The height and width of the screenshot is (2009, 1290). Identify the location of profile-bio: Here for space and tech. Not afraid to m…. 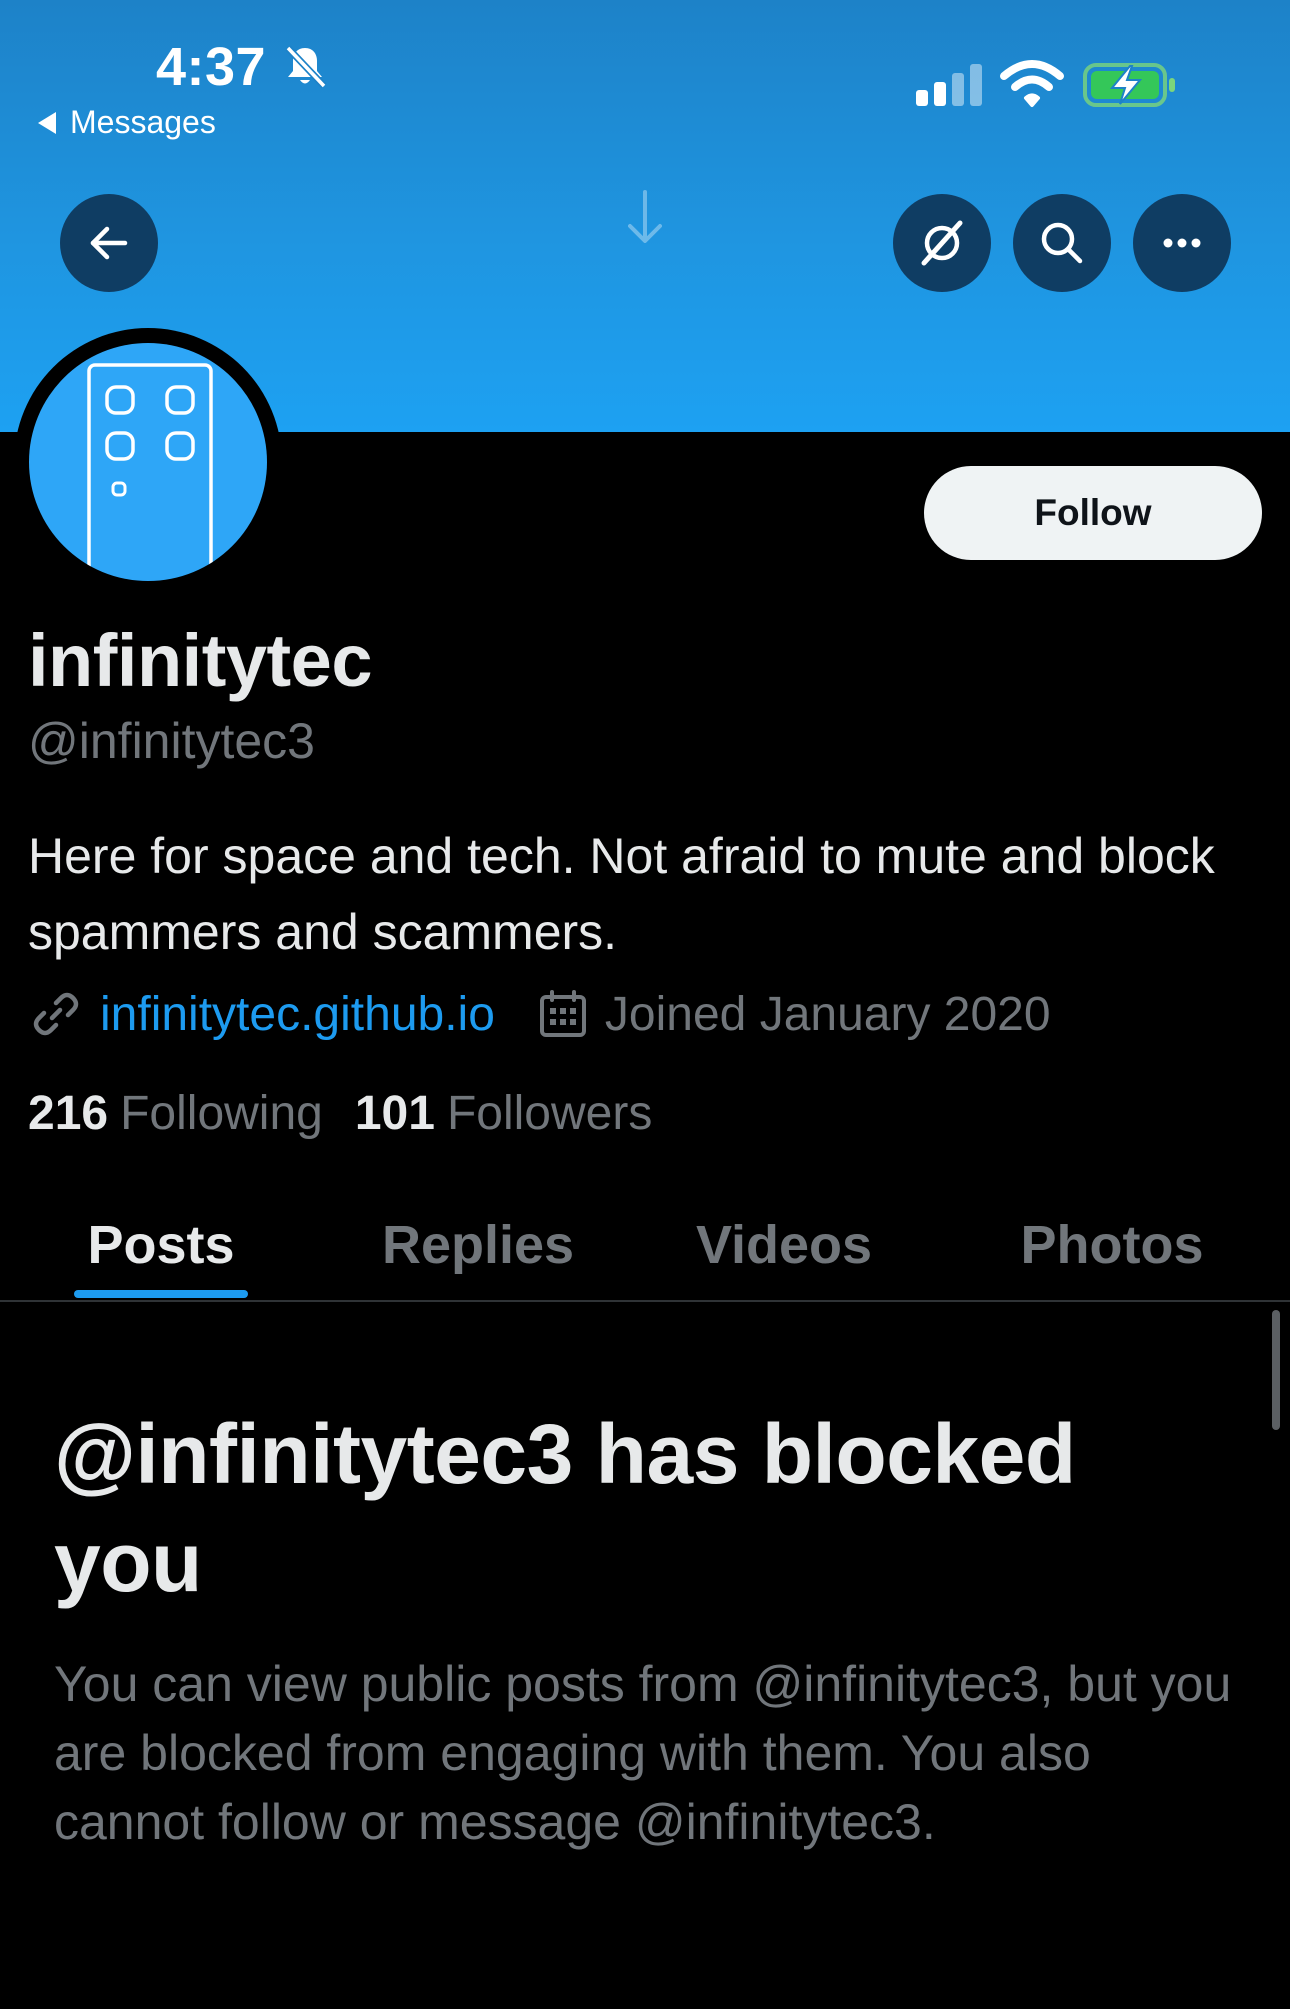
(621, 894).